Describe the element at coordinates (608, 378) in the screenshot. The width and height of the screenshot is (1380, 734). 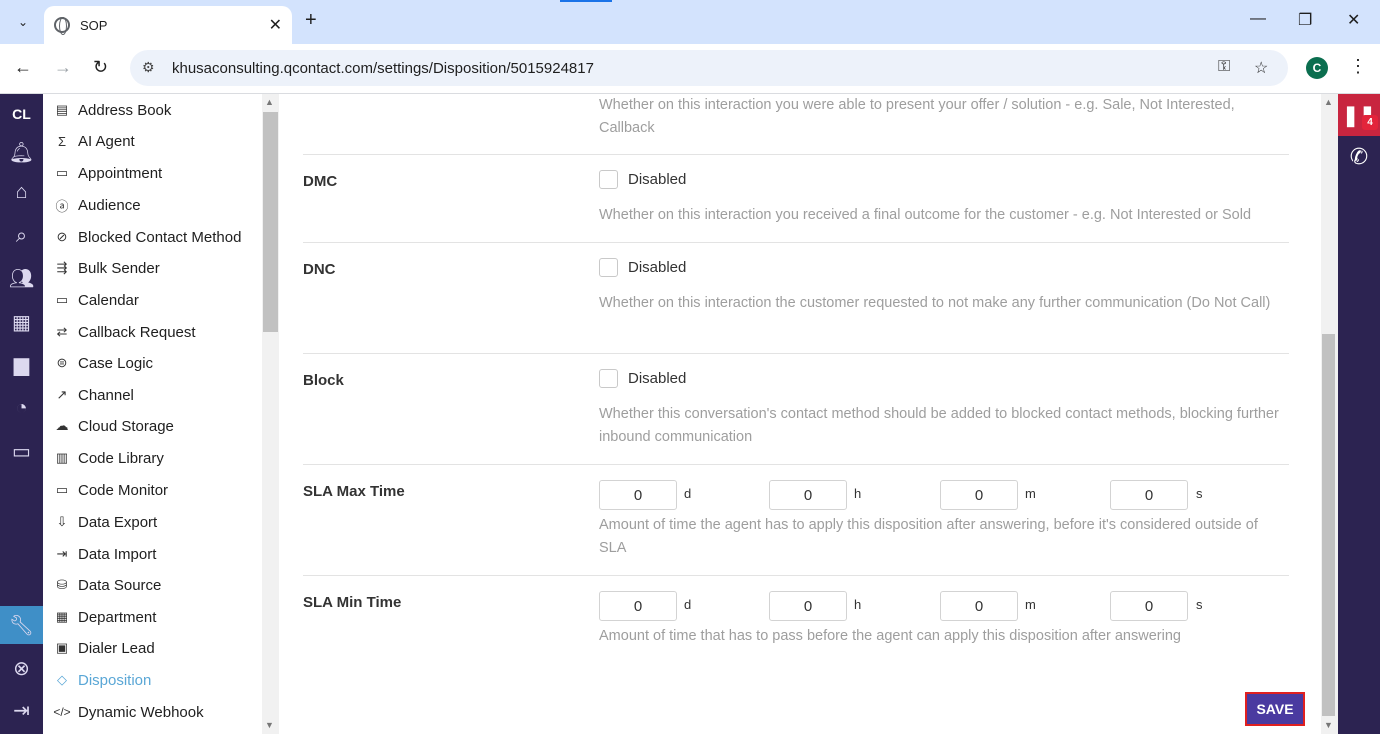
I see `block-checkbox` at that location.